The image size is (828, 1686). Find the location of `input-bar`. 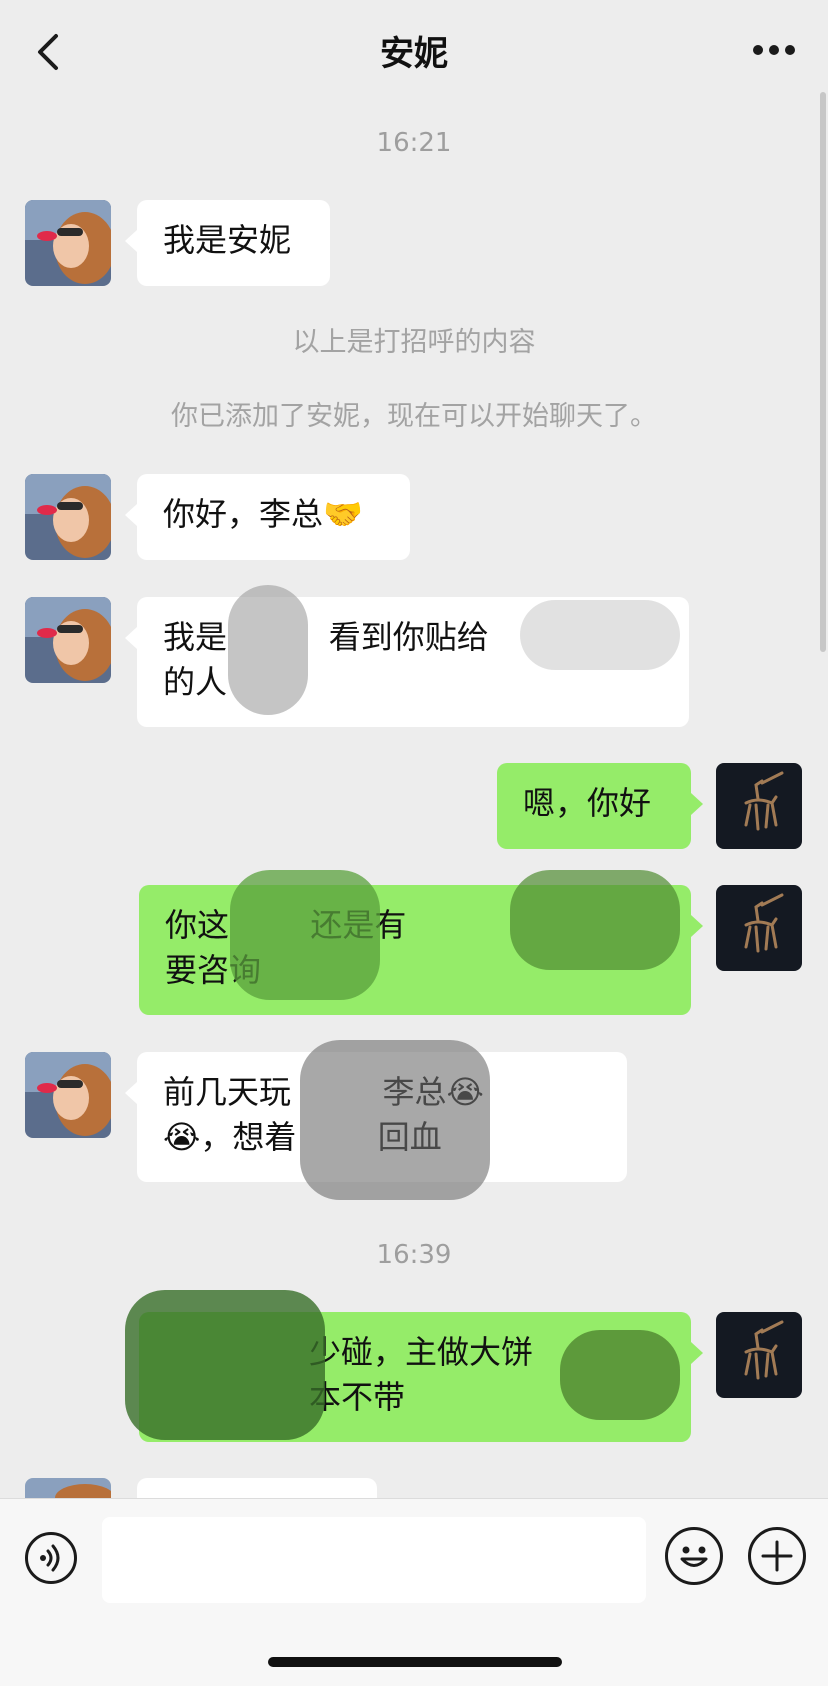

input-bar is located at coordinates (414, 1592).